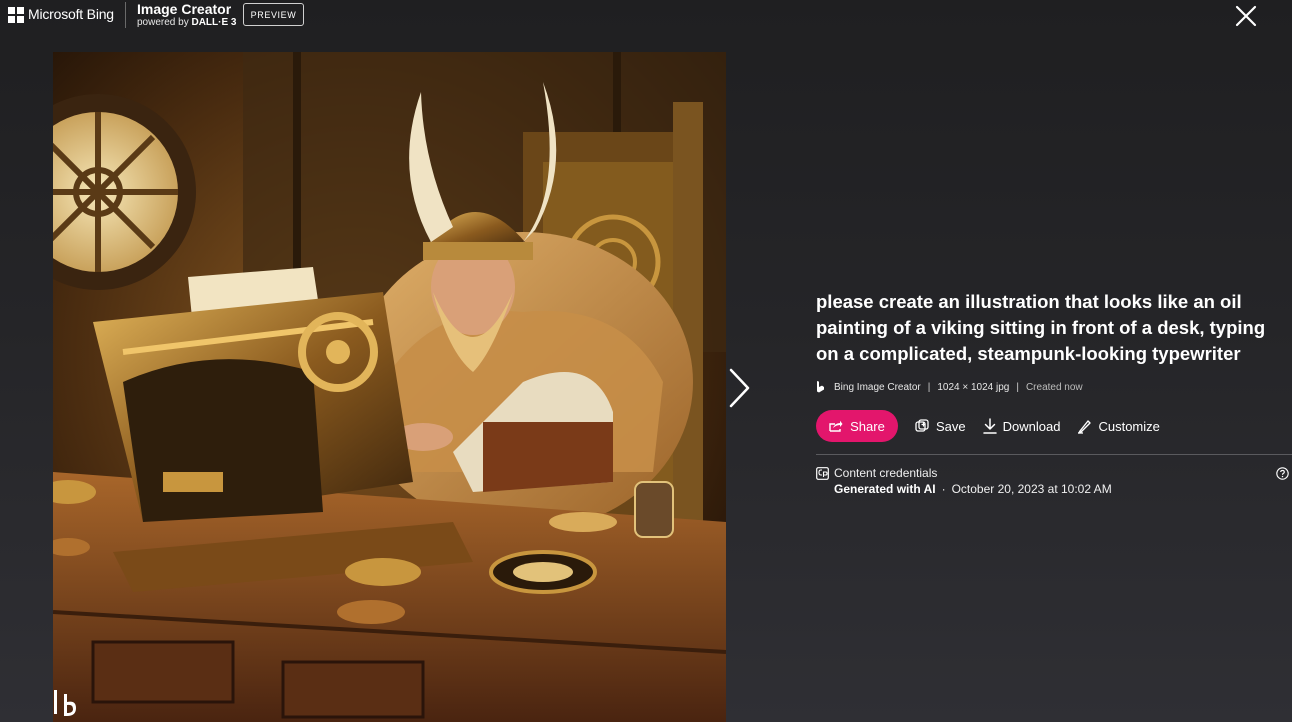  What do you see at coordinates (184, 9) in the screenshot?
I see `app-title: Image Creator` at bounding box center [184, 9].